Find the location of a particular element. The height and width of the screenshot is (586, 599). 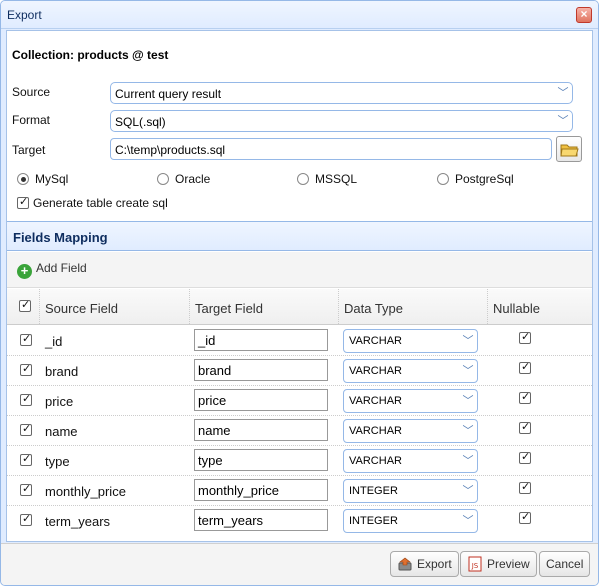

generate-create-checkbox: Generate table create sql is located at coordinates (92, 202).